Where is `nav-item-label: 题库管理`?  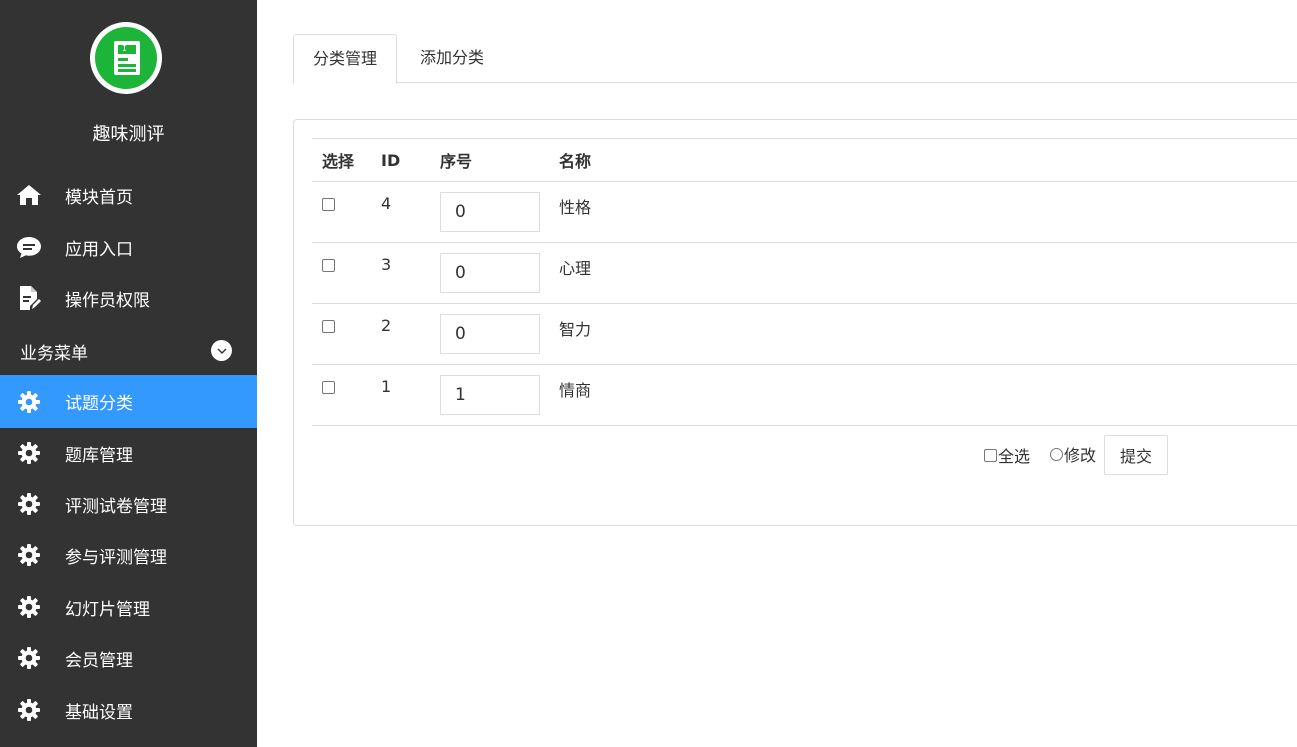 nav-item-label: 题库管理 is located at coordinates (99, 455).